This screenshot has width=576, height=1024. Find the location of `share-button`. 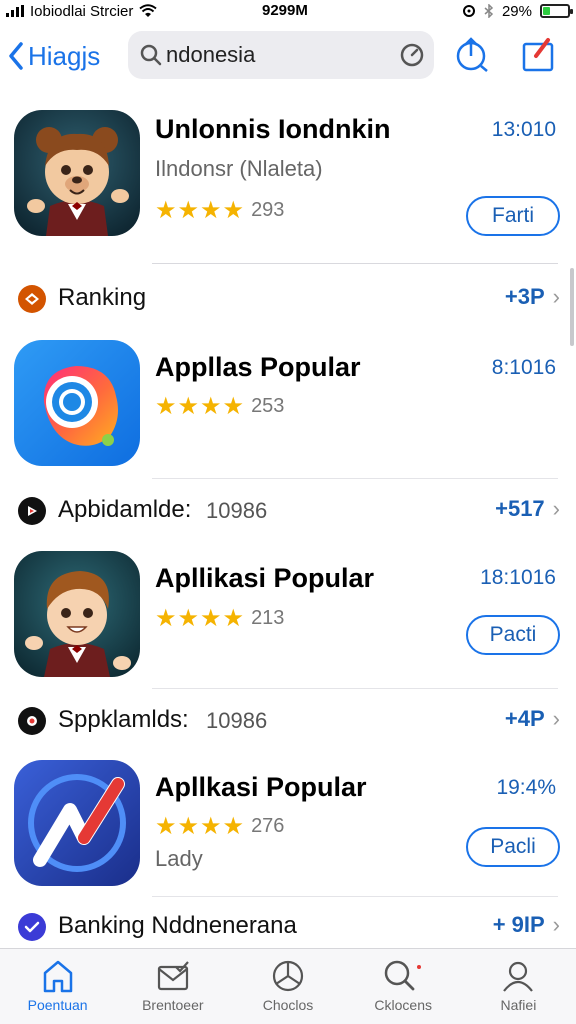

share-button is located at coordinates (472, 54).